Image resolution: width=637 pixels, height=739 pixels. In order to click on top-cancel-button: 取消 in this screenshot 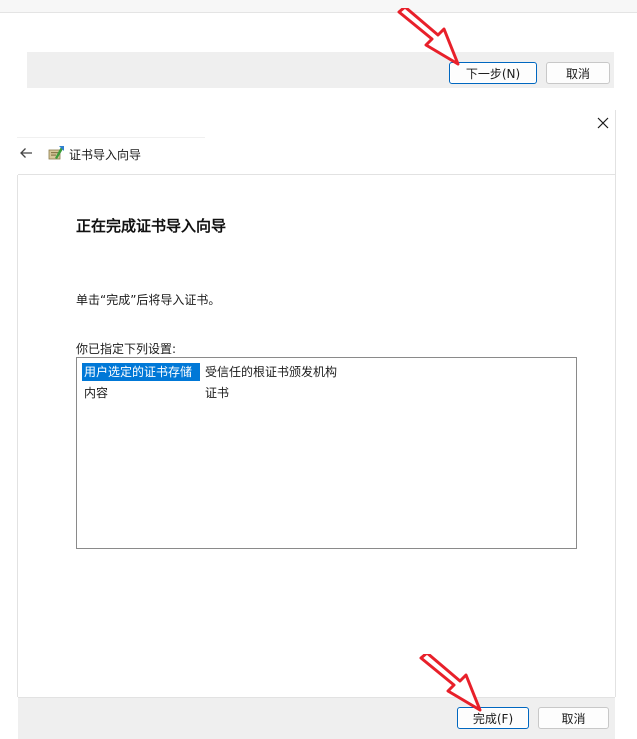, I will do `click(578, 73)`.